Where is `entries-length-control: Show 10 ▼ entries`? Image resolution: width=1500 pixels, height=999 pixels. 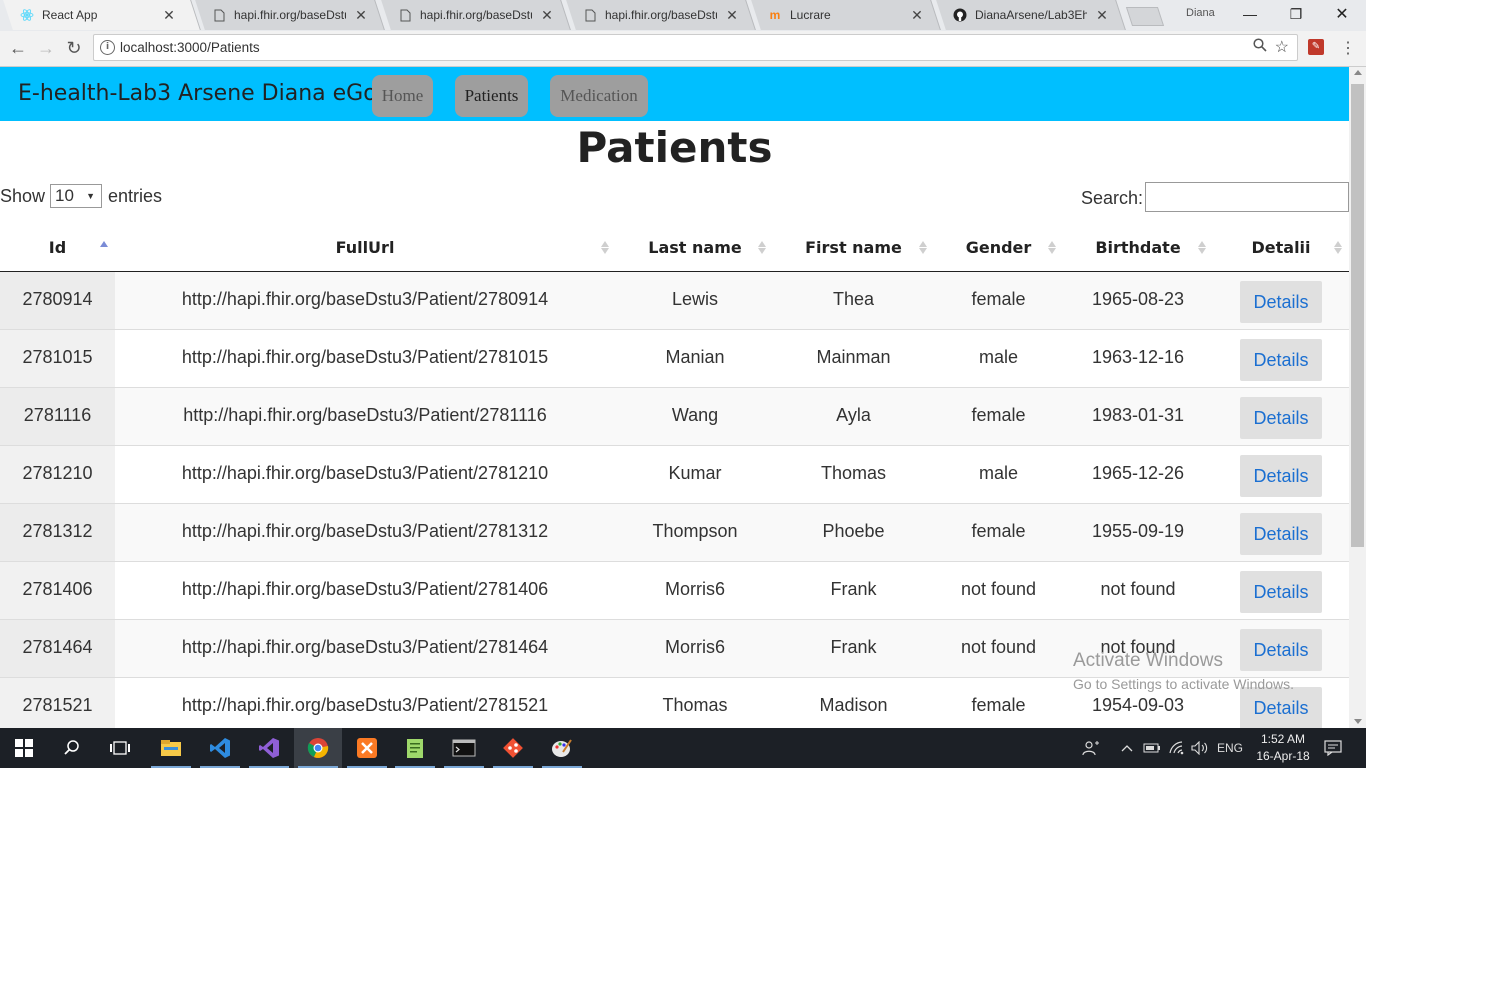 entries-length-control: Show 10 ▼ entries is located at coordinates (81, 196).